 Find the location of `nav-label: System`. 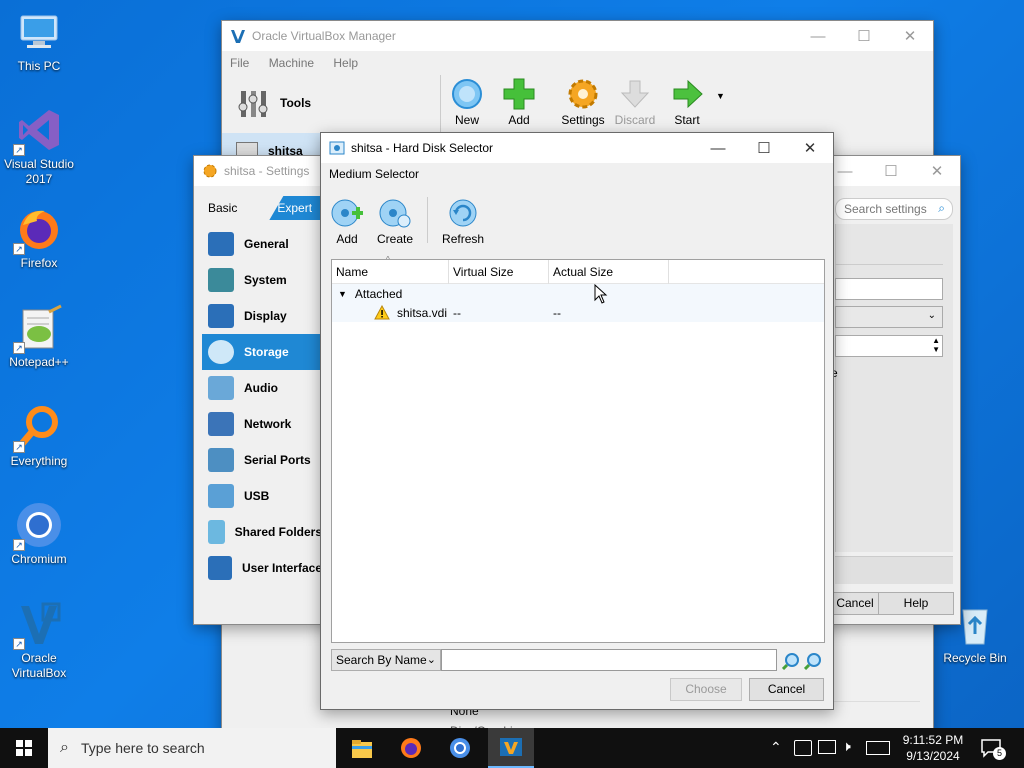

nav-label: System is located at coordinates (265, 280).